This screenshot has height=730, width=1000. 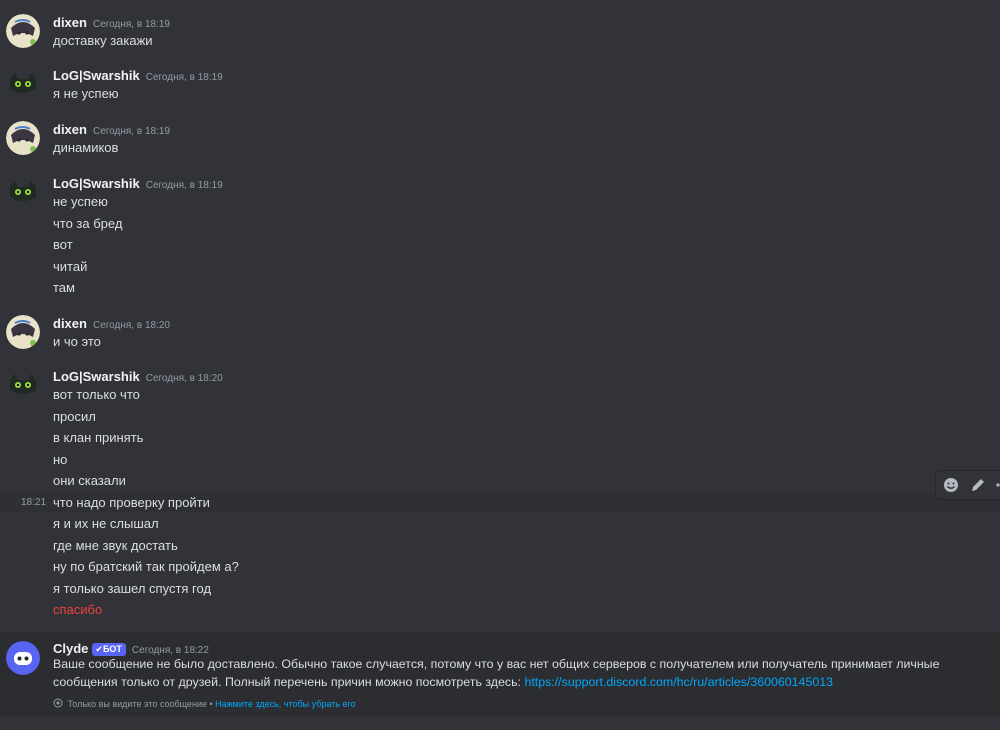 What do you see at coordinates (112, 649) in the screenshot?
I see `bot-badge-label: БОТ` at bounding box center [112, 649].